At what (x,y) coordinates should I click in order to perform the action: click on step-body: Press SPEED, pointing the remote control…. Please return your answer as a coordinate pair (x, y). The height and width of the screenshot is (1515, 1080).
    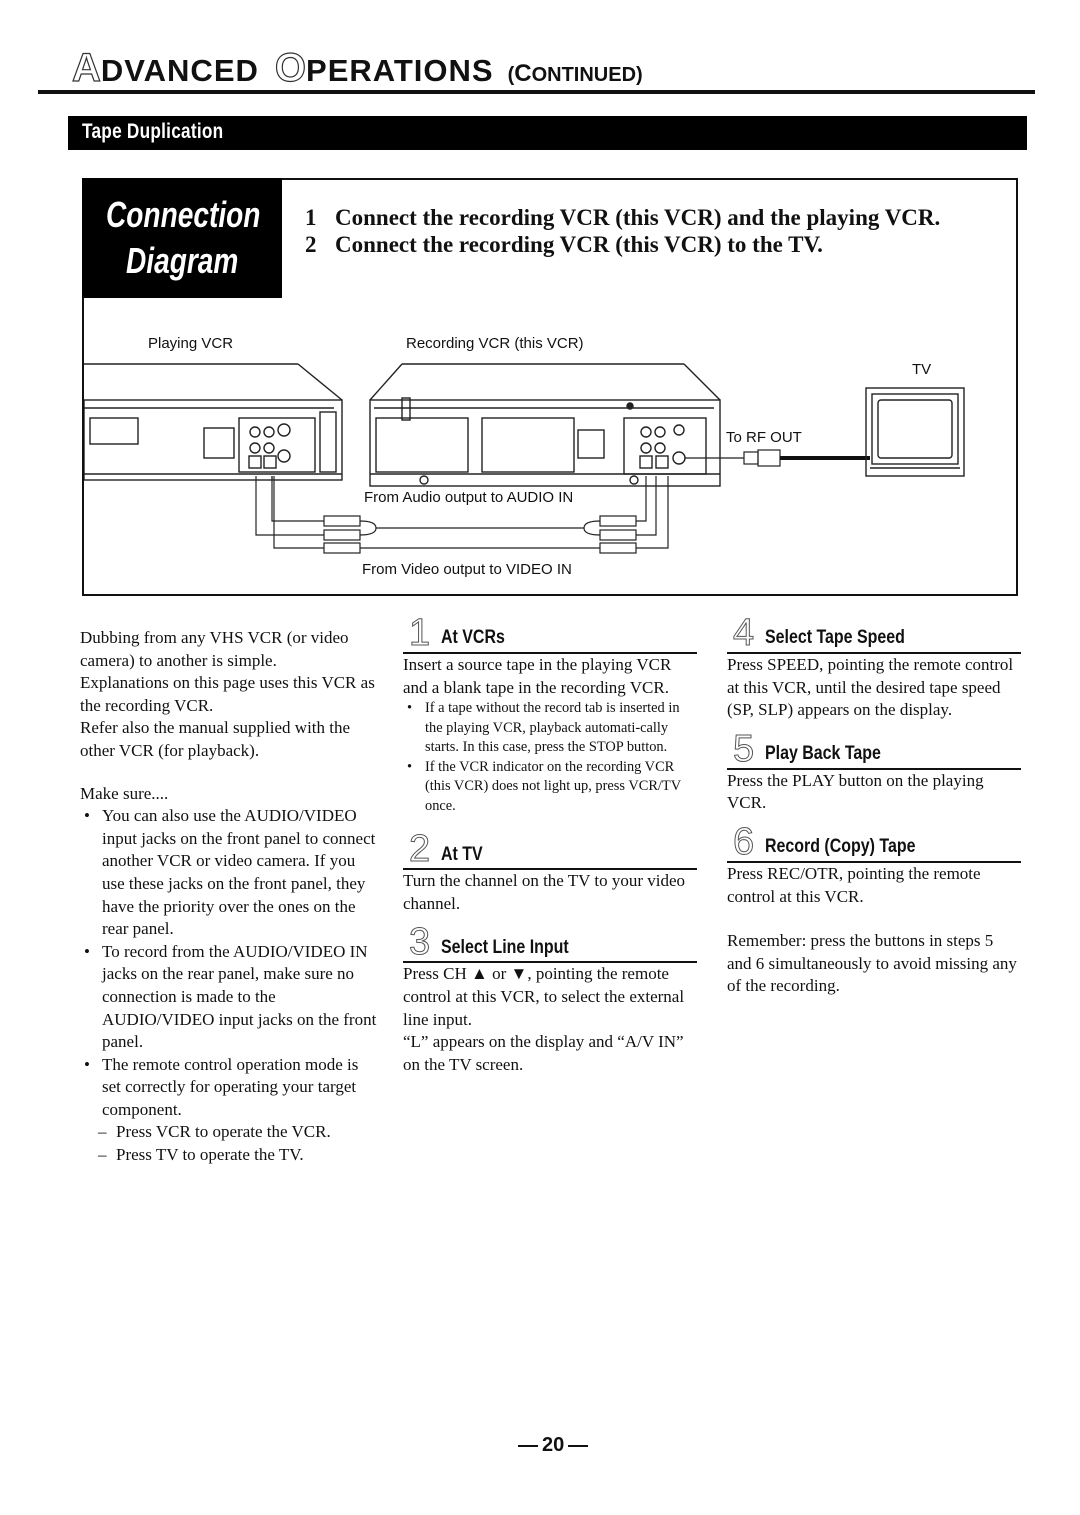
    Looking at the image, I should click on (870, 687).